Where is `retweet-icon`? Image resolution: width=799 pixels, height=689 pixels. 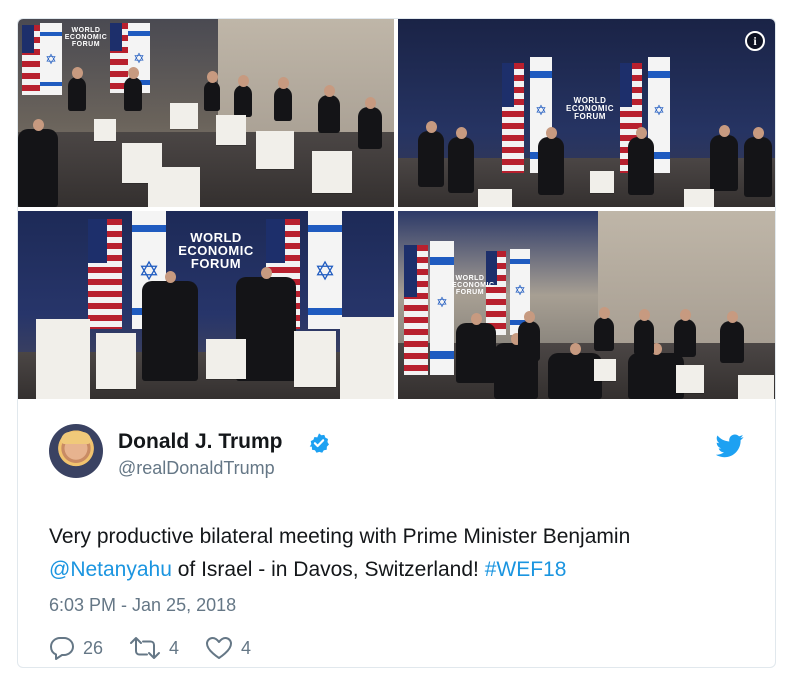
retweet-icon is located at coordinates (145, 648).